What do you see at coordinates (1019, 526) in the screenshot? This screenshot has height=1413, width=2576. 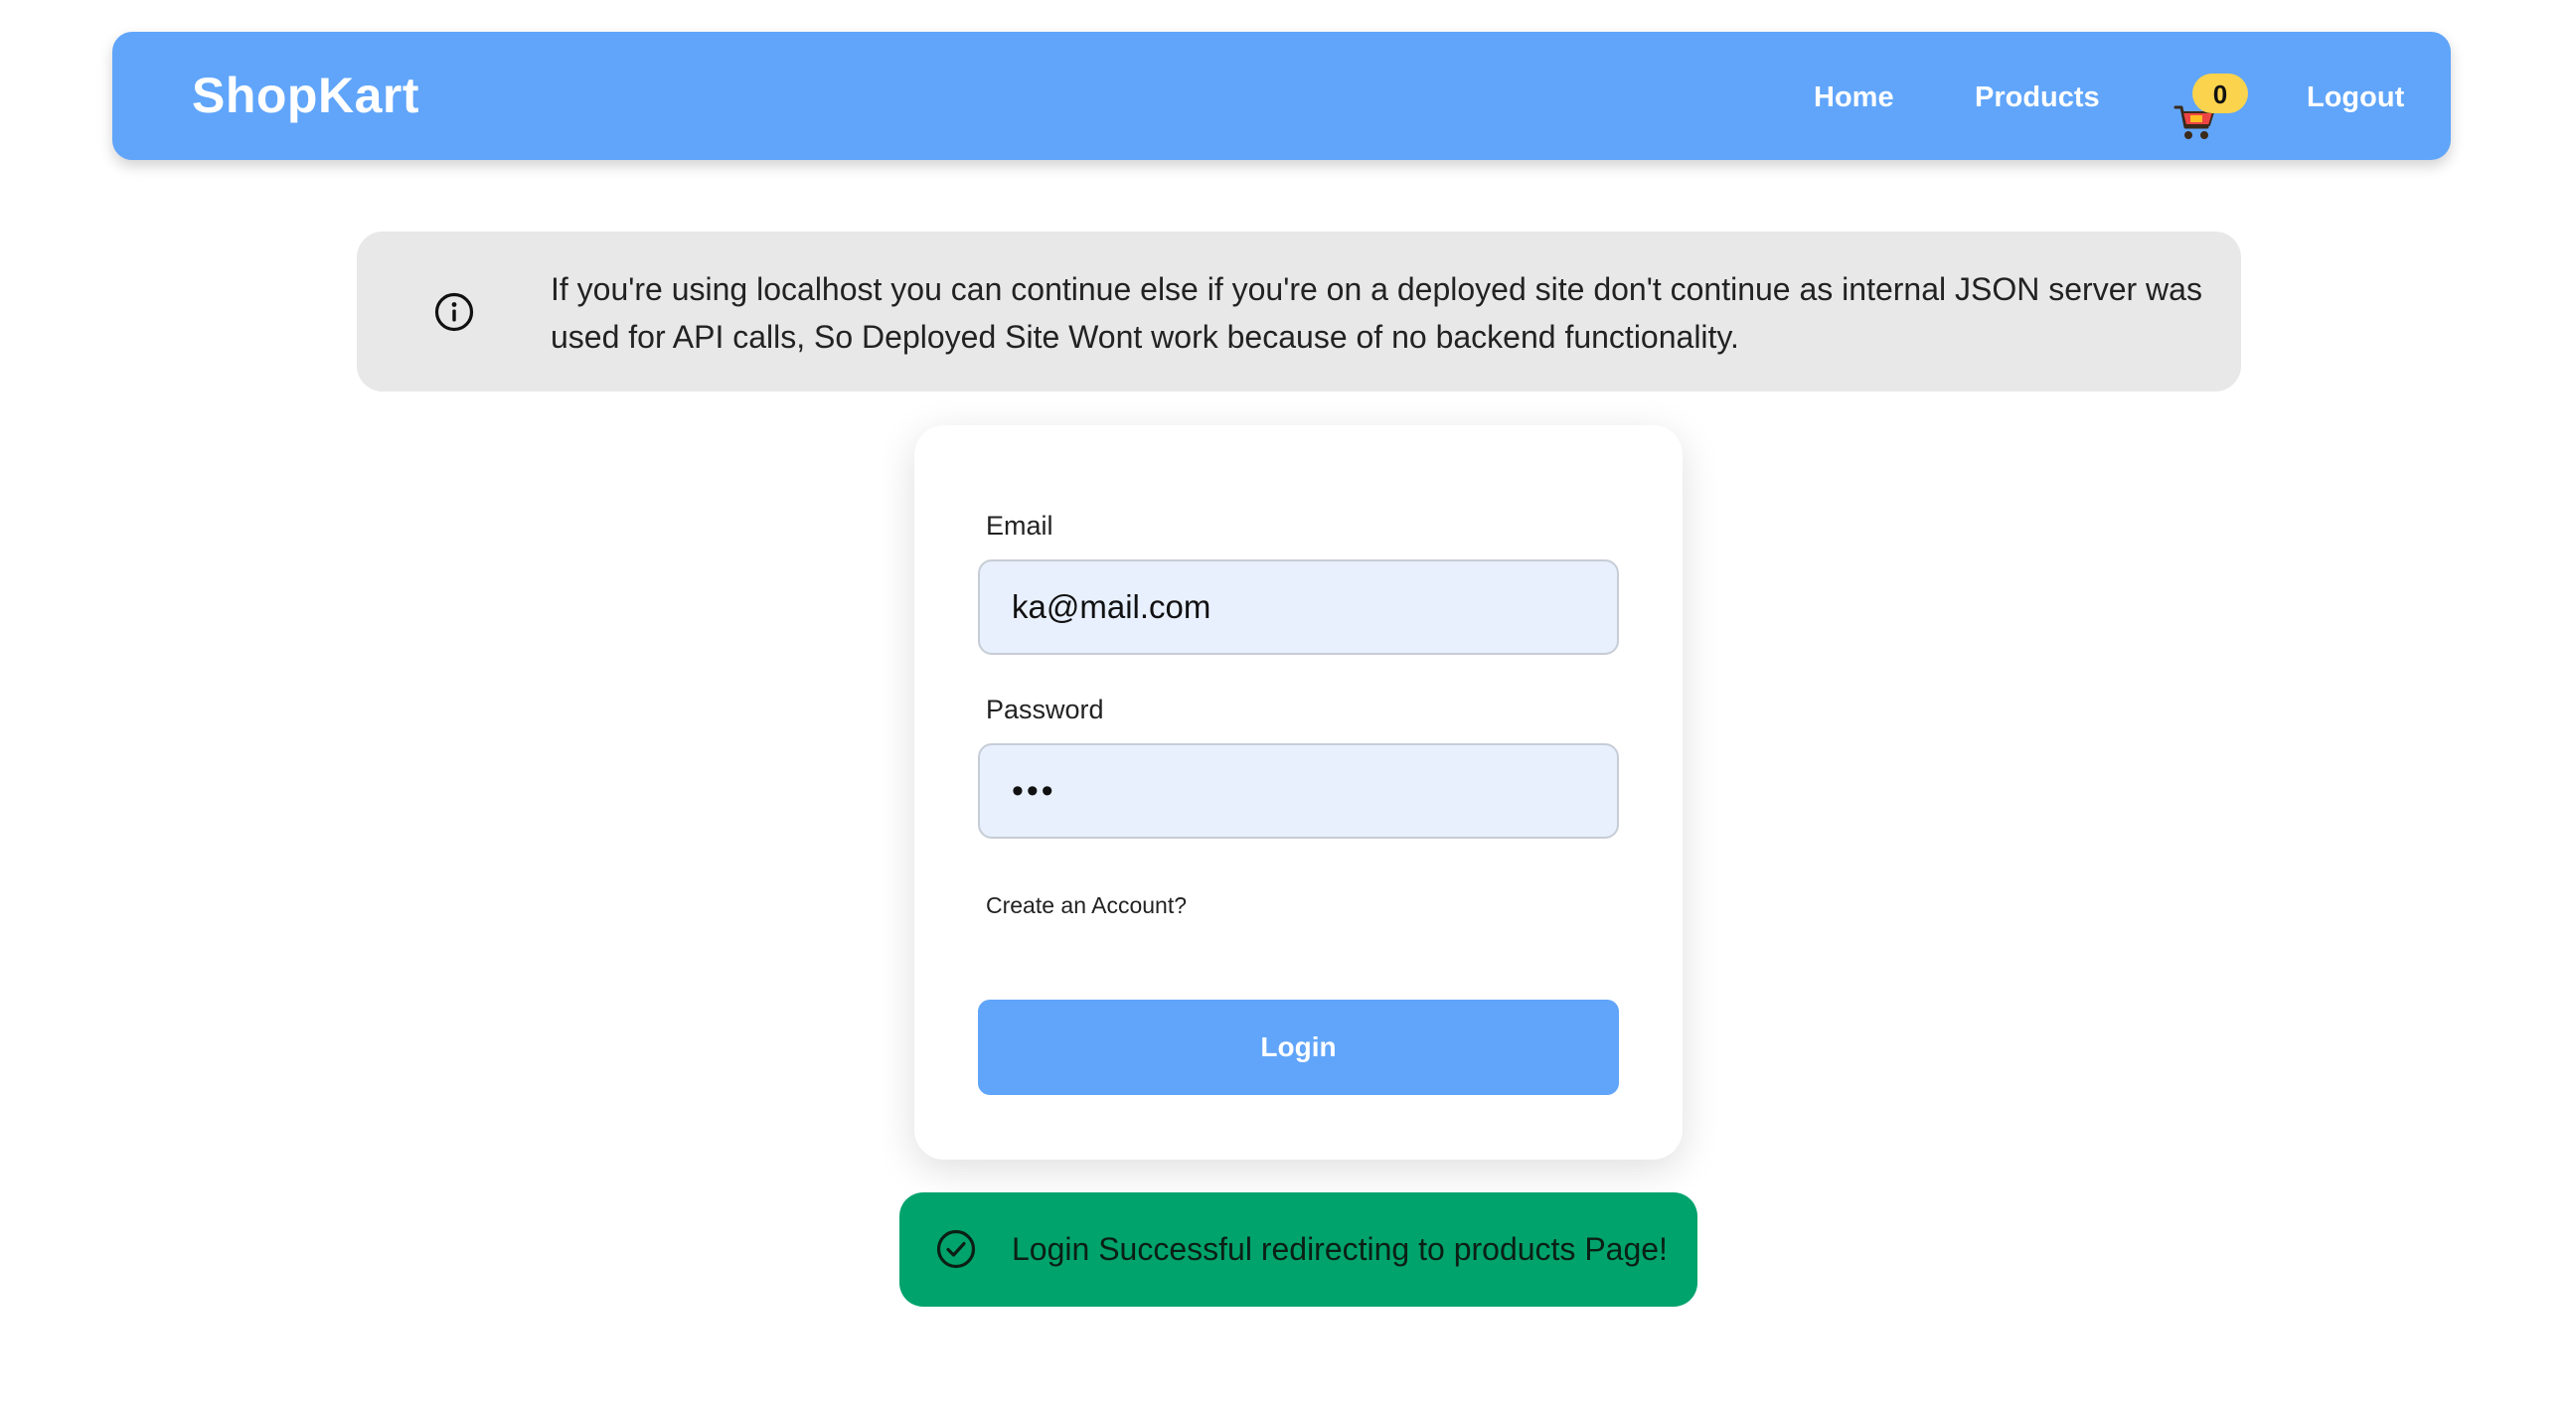 I see `email-label: Email` at bounding box center [1019, 526].